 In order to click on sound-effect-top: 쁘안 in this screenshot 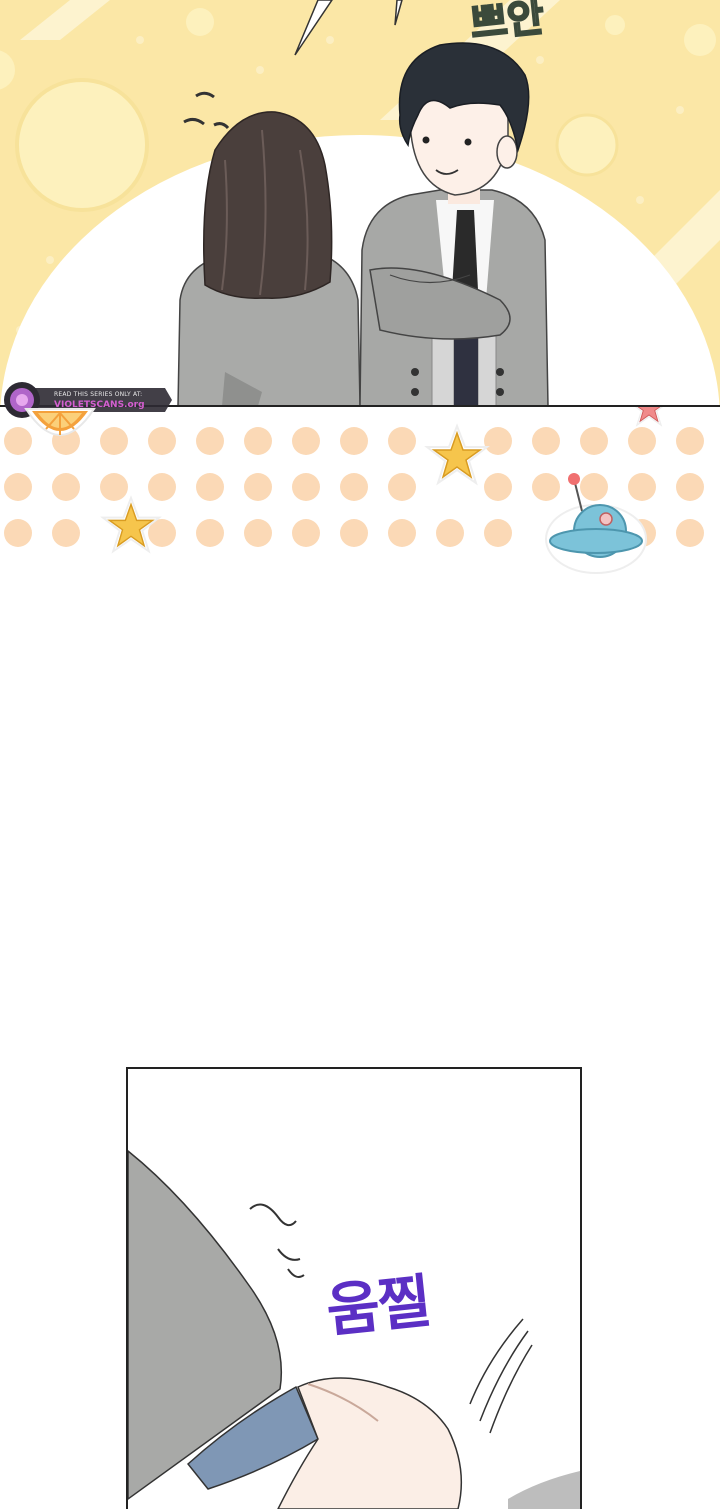, I will do `click(507, 24)`.